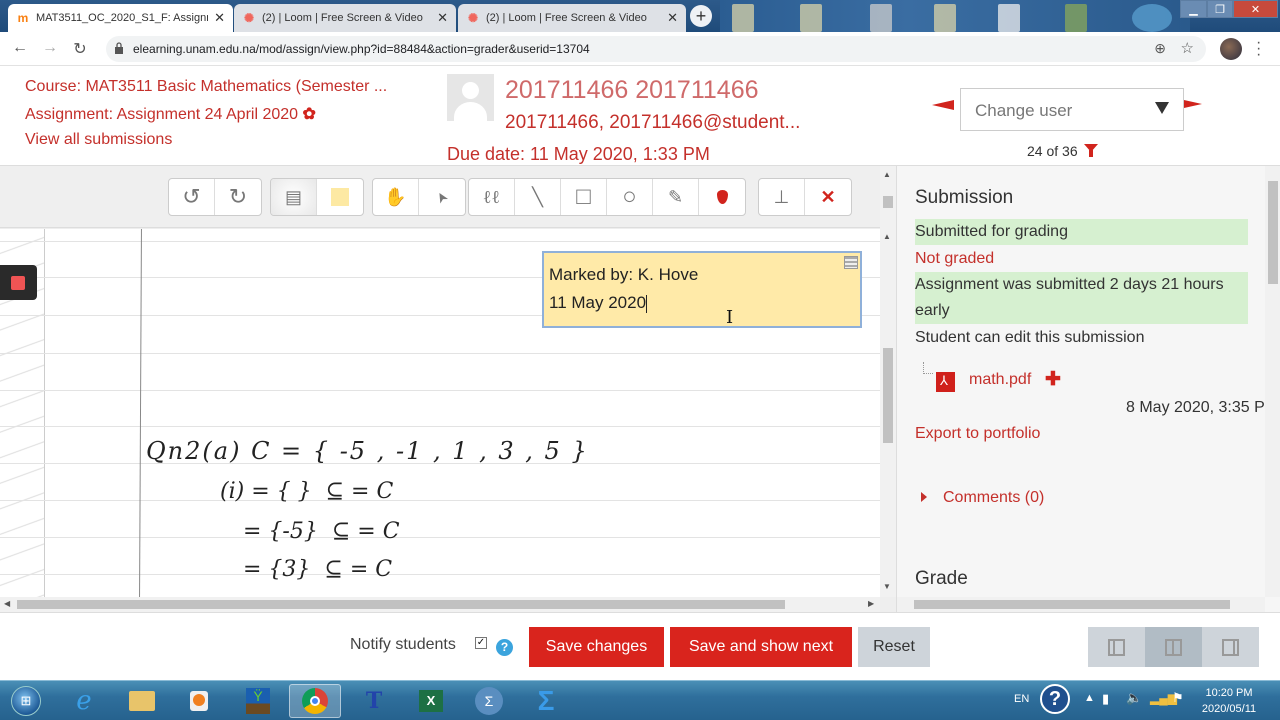 This screenshot has height=720, width=1280. Describe the element at coordinates (1230, 647) in the screenshot. I see `layout-collapse-grade-button` at that location.